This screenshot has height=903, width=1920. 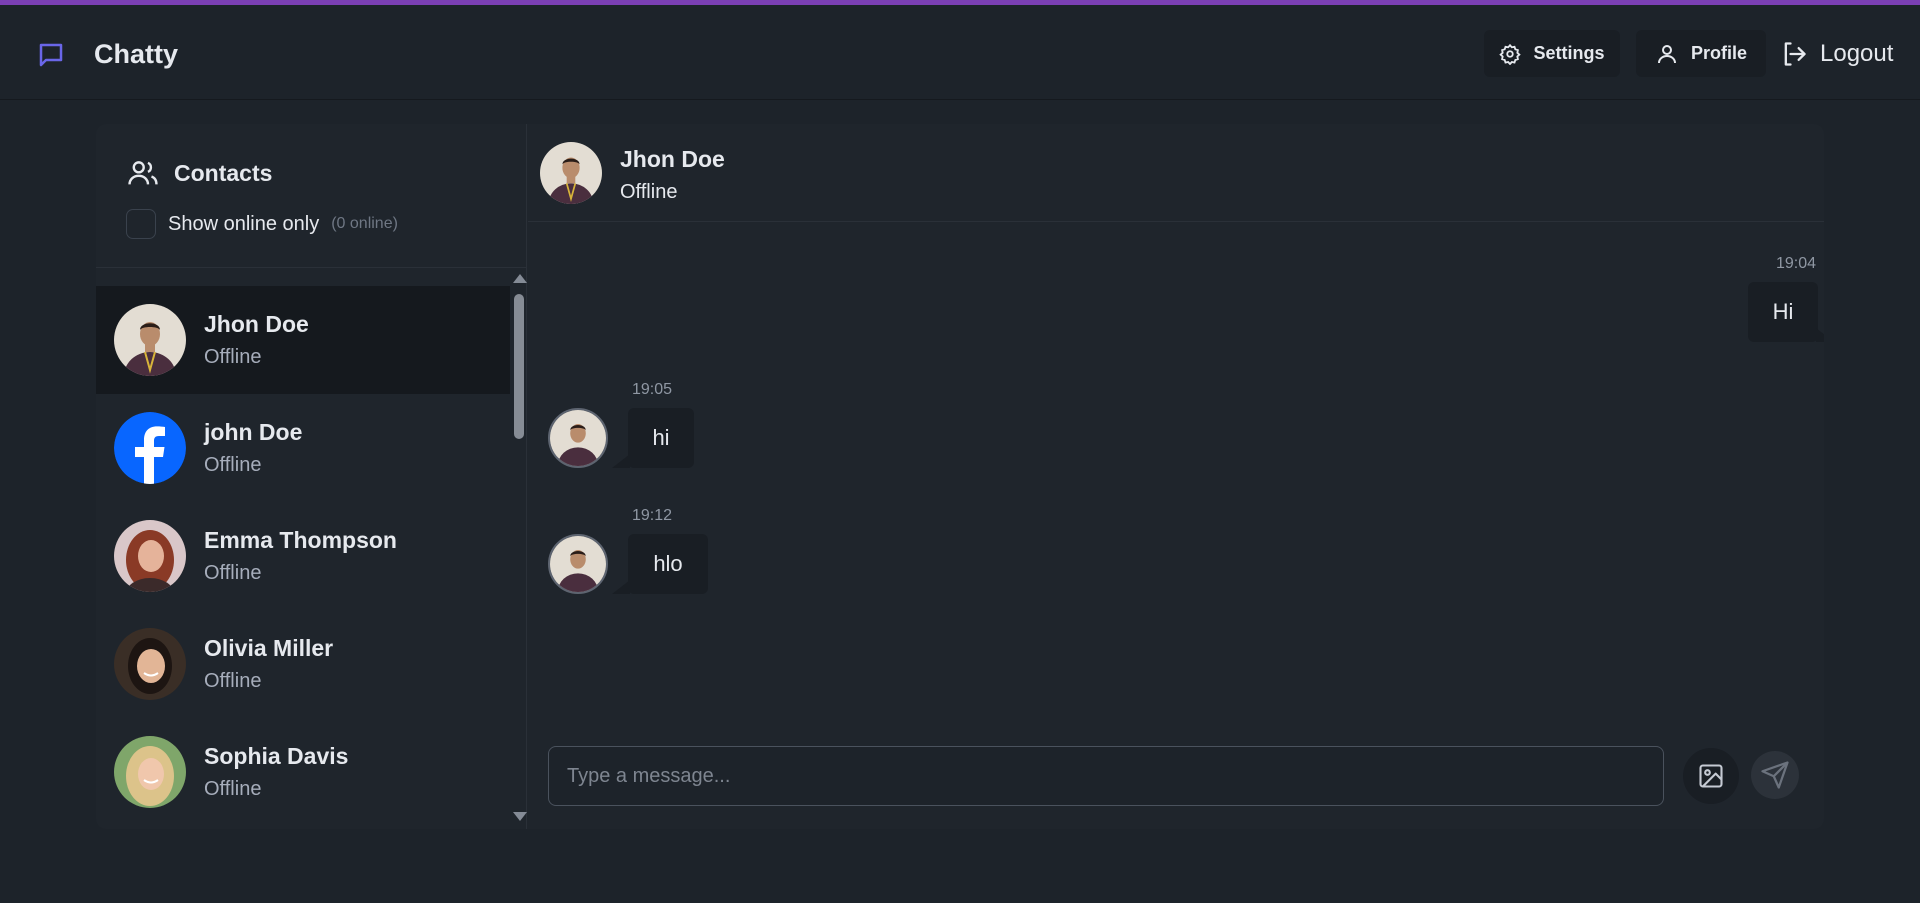 What do you see at coordinates (303, 772) in the screenshot?
I see `contact-item: Sophia Davis Offline` at bounding box center [303, 772].